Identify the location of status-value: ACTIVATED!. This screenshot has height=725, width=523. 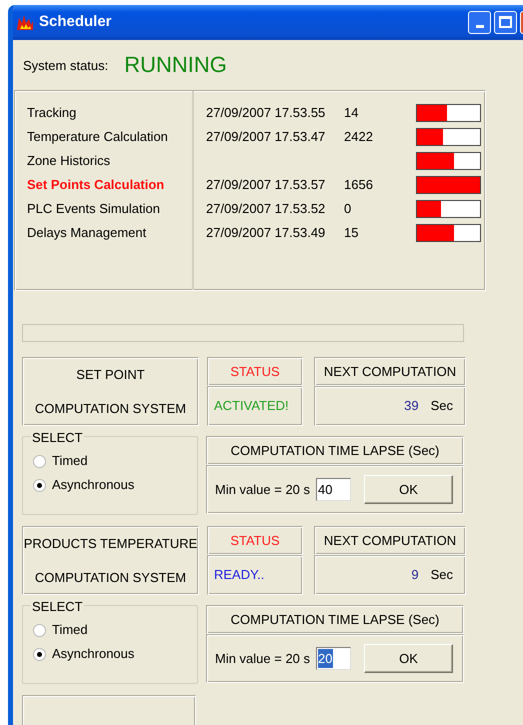
(255, 406).